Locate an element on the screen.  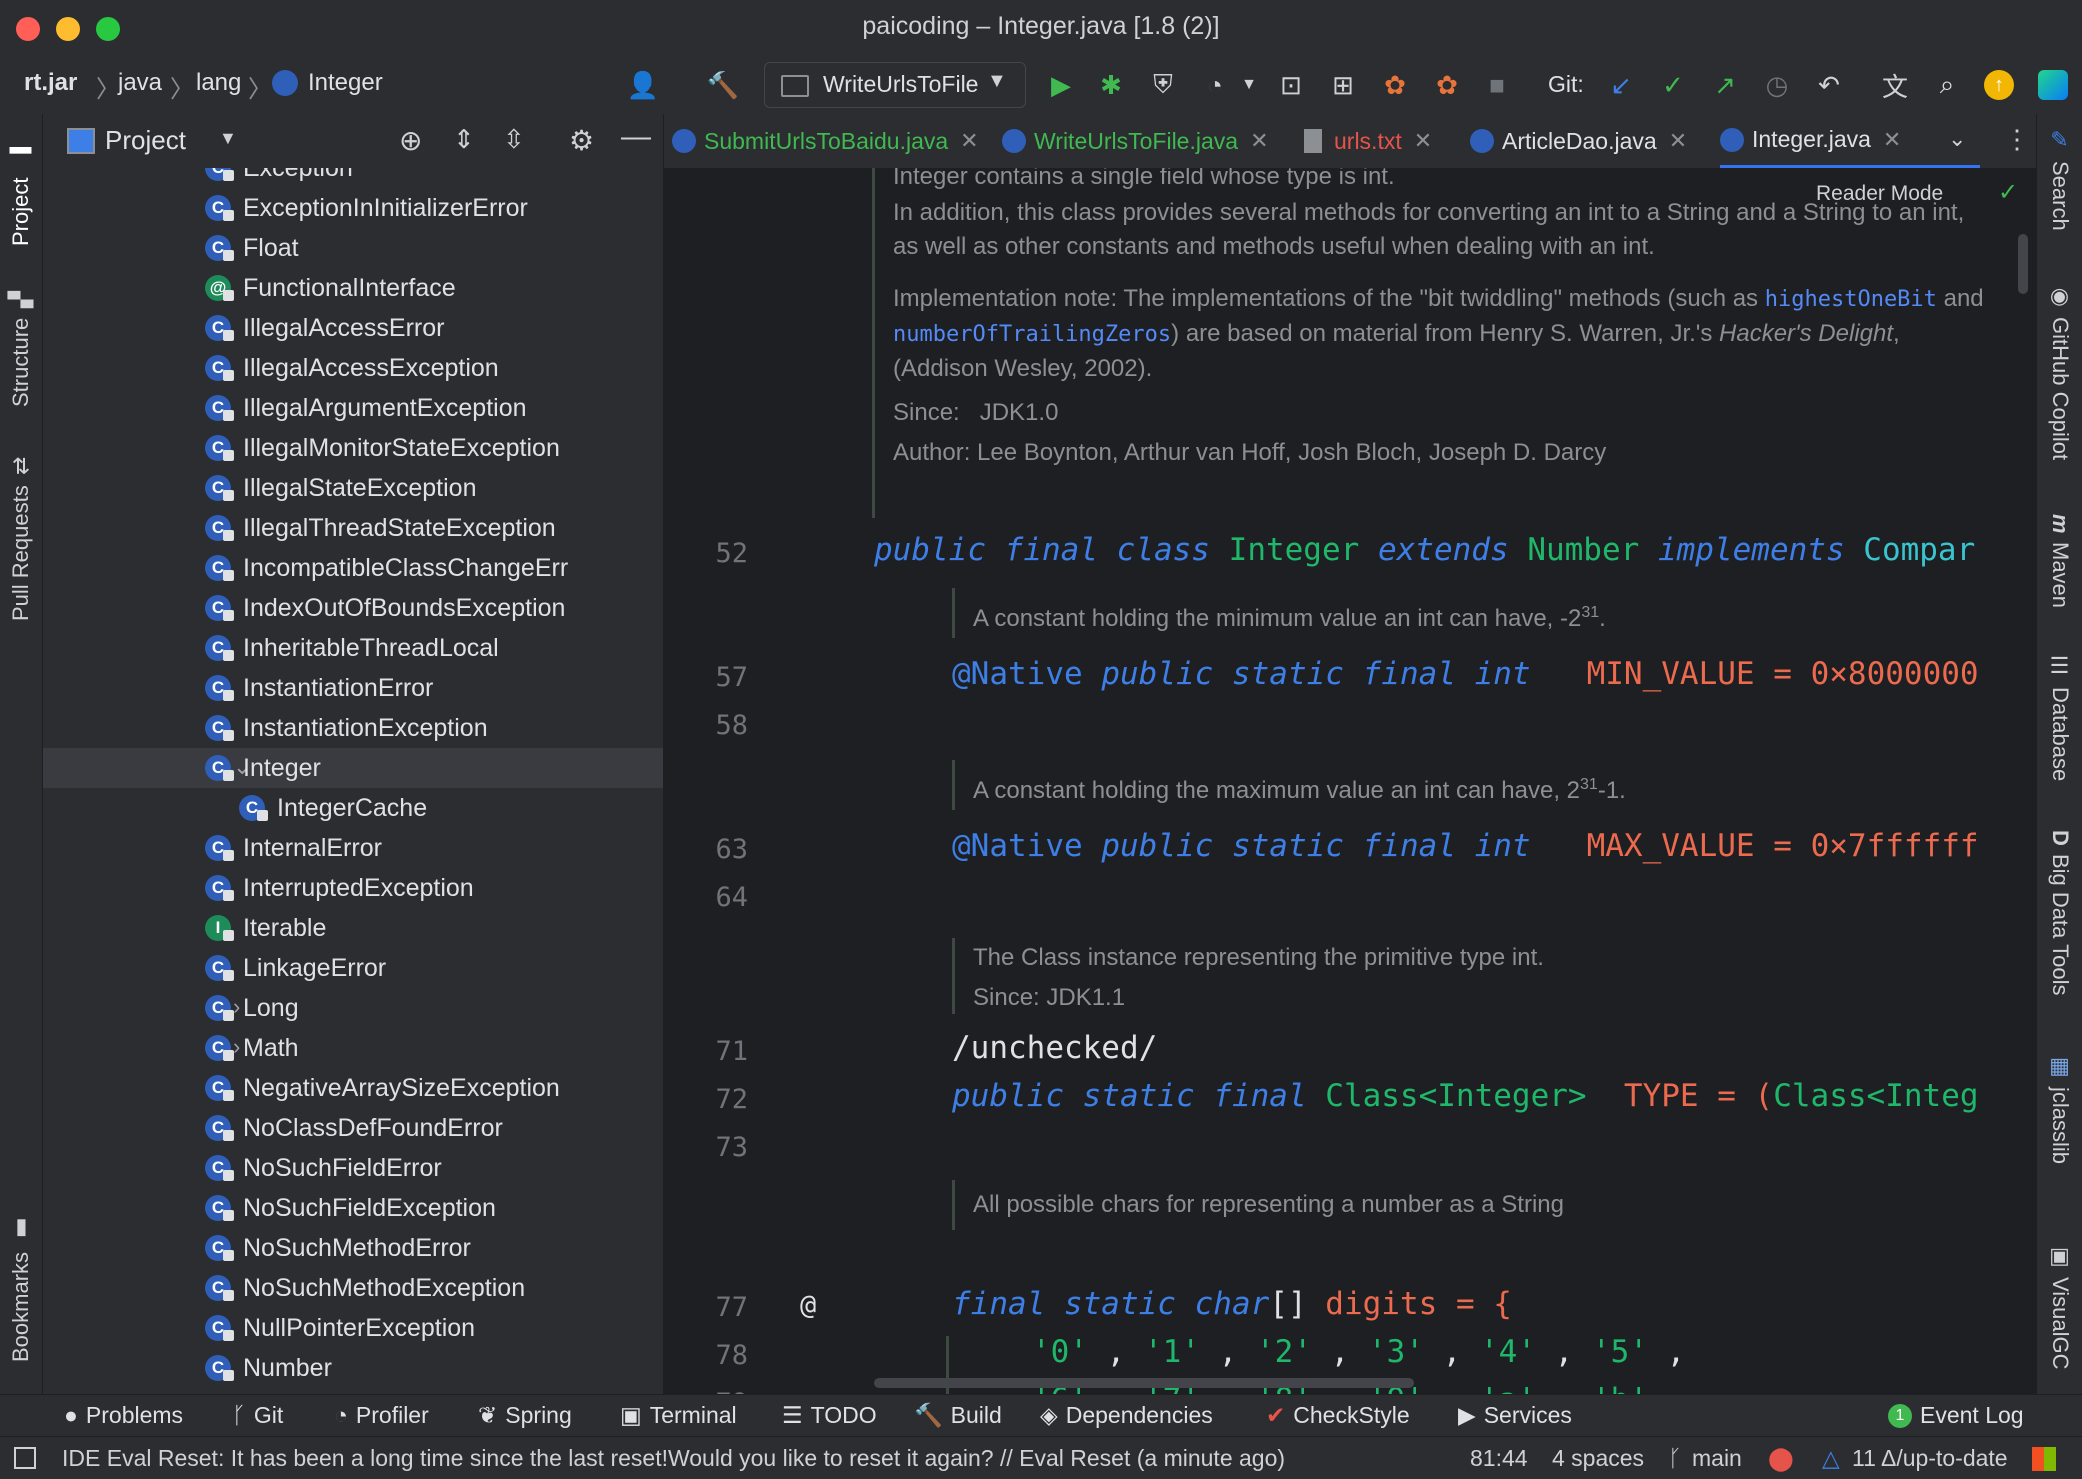
tree-item: C NoClassDefFoundError is located at coordinates (353, 1128).